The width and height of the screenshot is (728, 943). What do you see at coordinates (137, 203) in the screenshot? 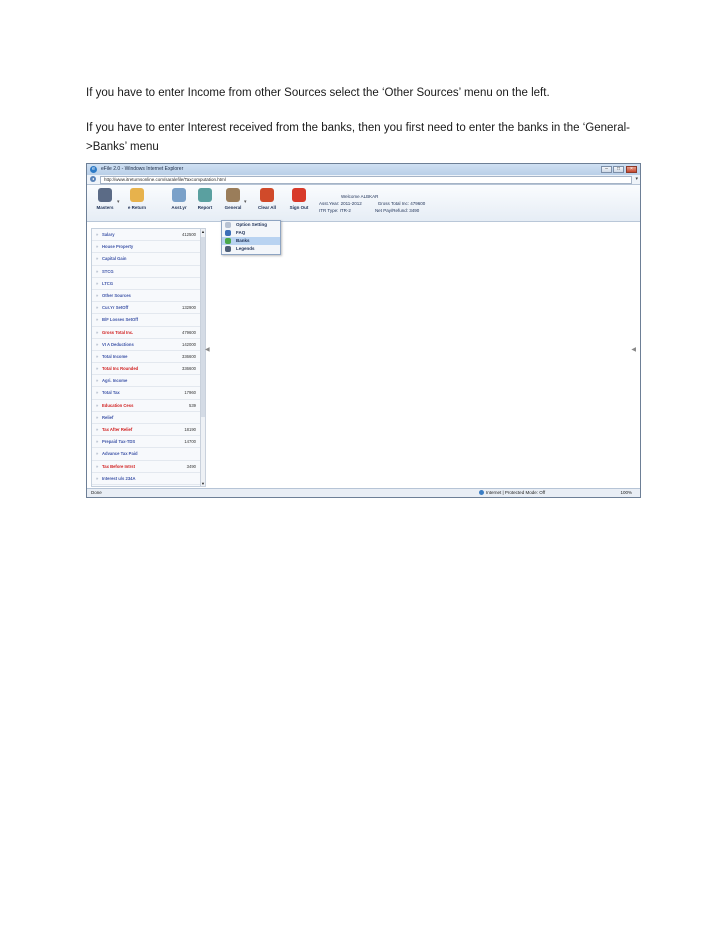
I see `toolbar-button-e-return: e Return` at bounding box center [137, 203].